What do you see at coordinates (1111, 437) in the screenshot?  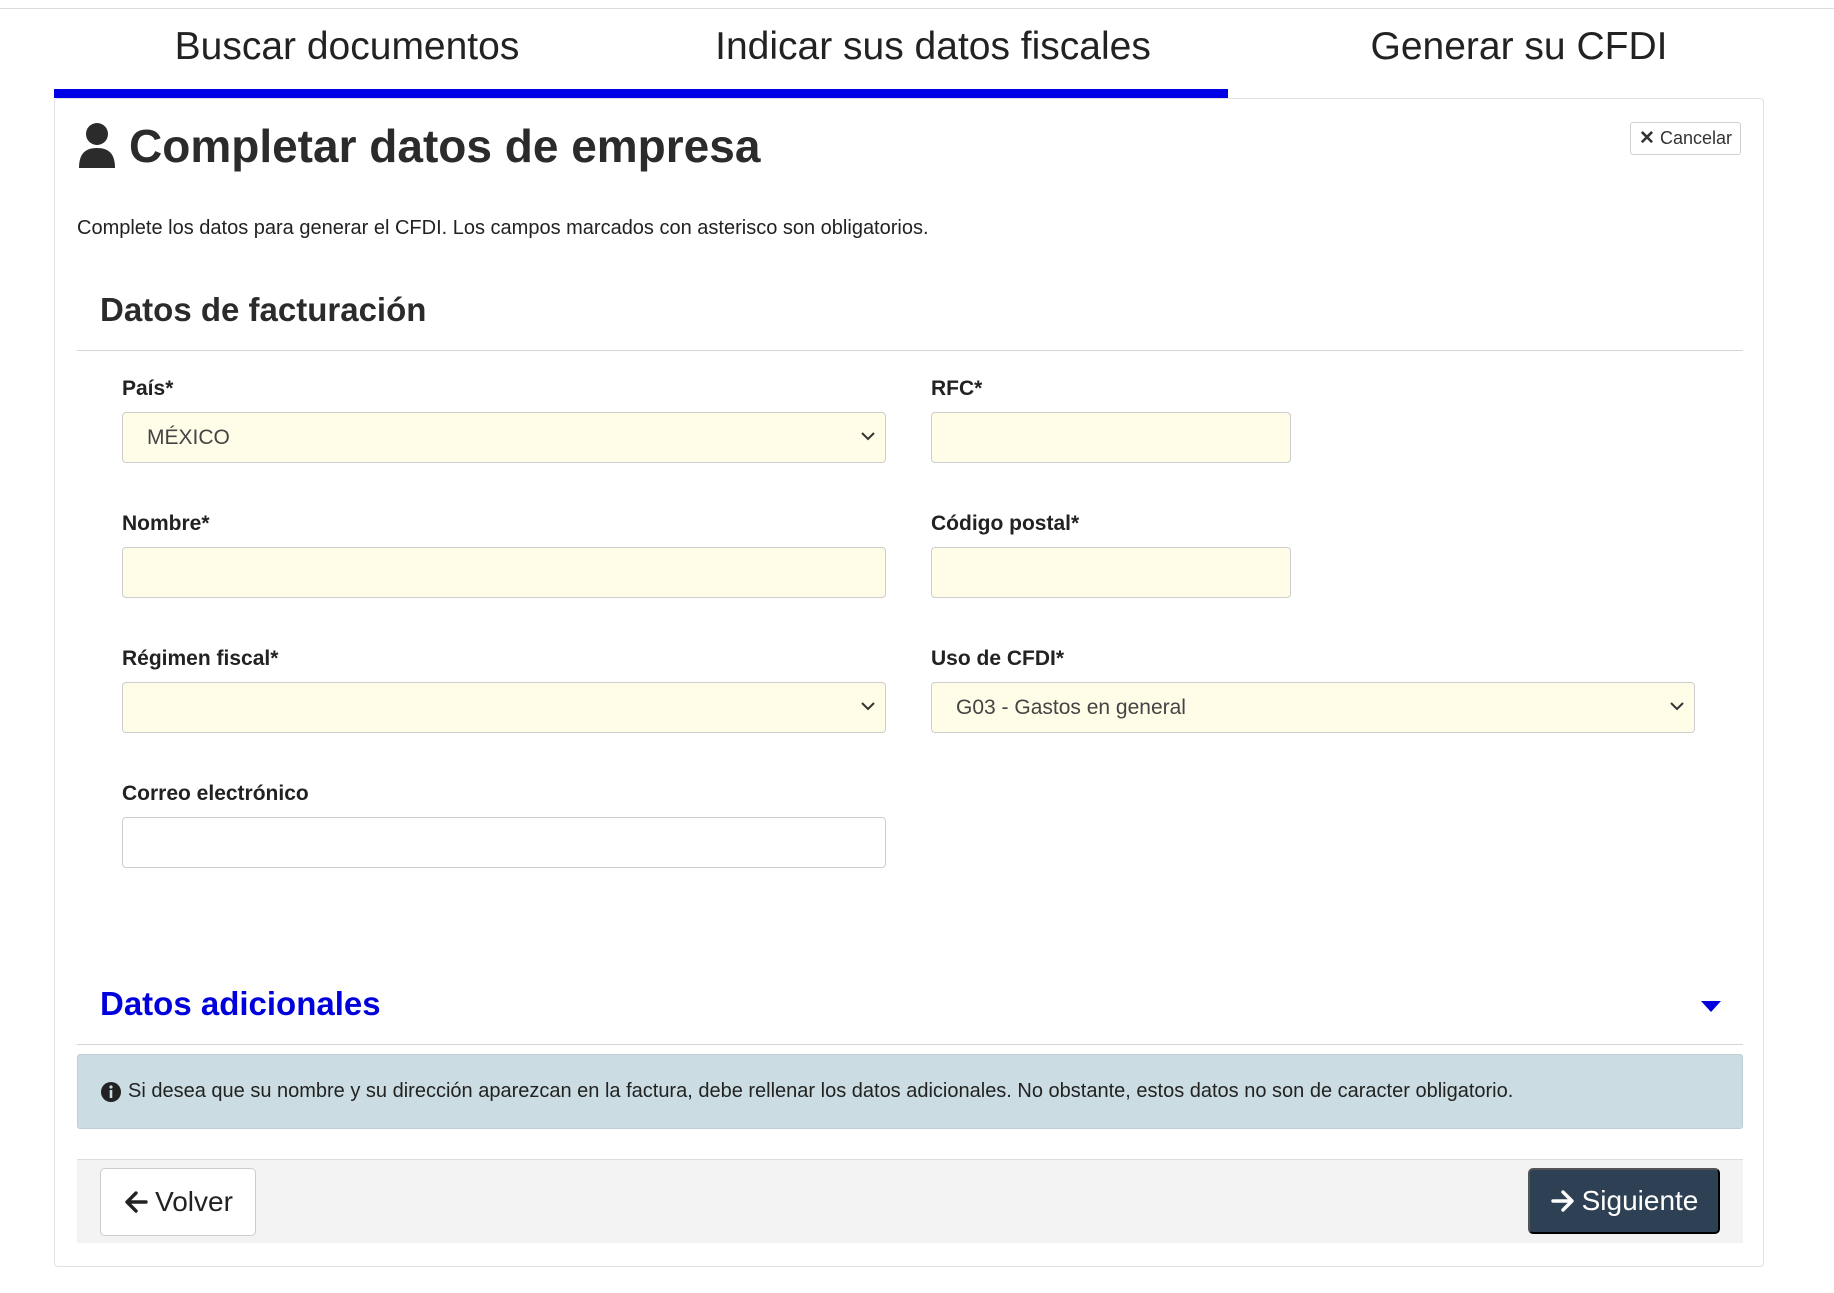 I see `rfc-input` at bounding box center [1111, 437].